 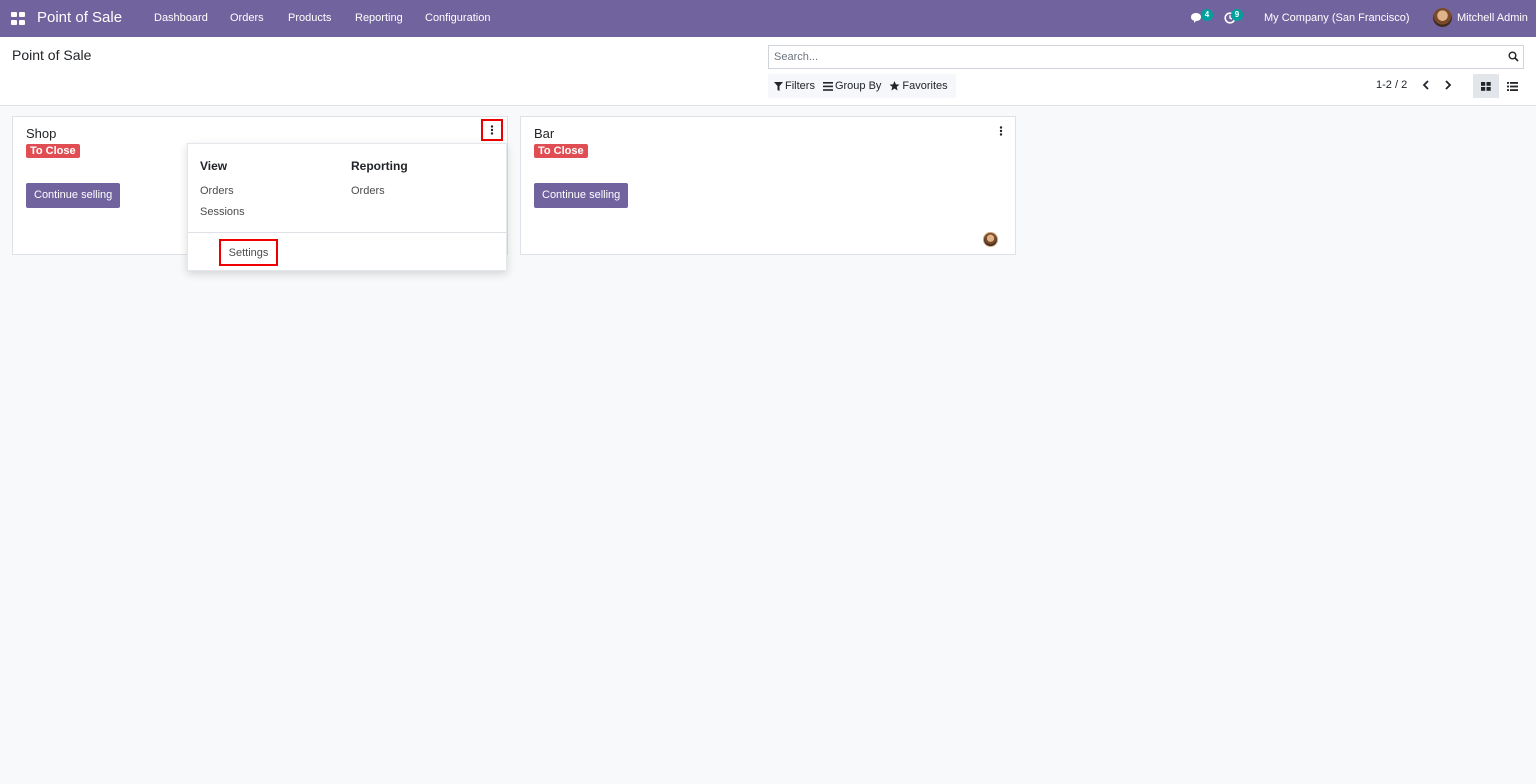 What do you see at coordinates (309, 18) in the screenshot?
I see `menu-products: Products` at bounding box center [309, 18].